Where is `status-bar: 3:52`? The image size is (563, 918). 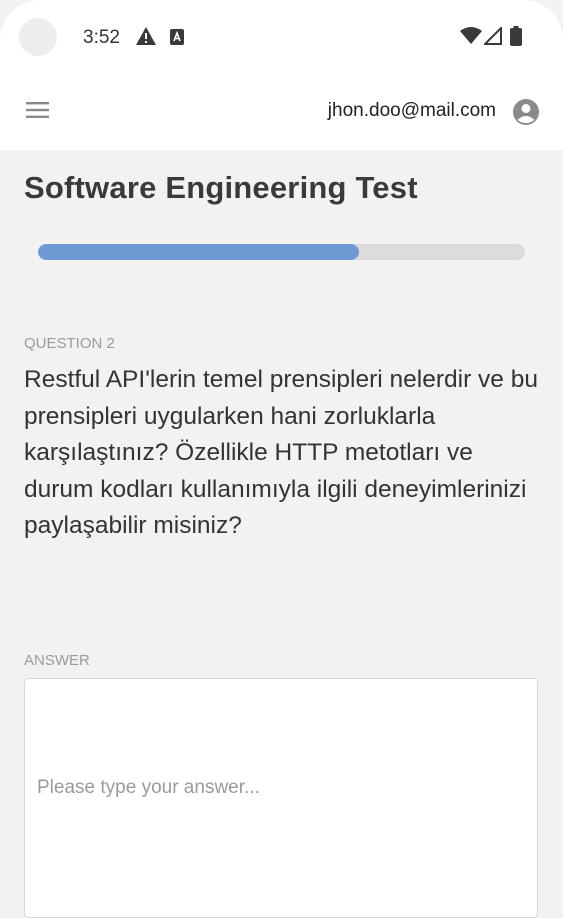 status-bar: 3:52 is located at coordinates (281, 38).